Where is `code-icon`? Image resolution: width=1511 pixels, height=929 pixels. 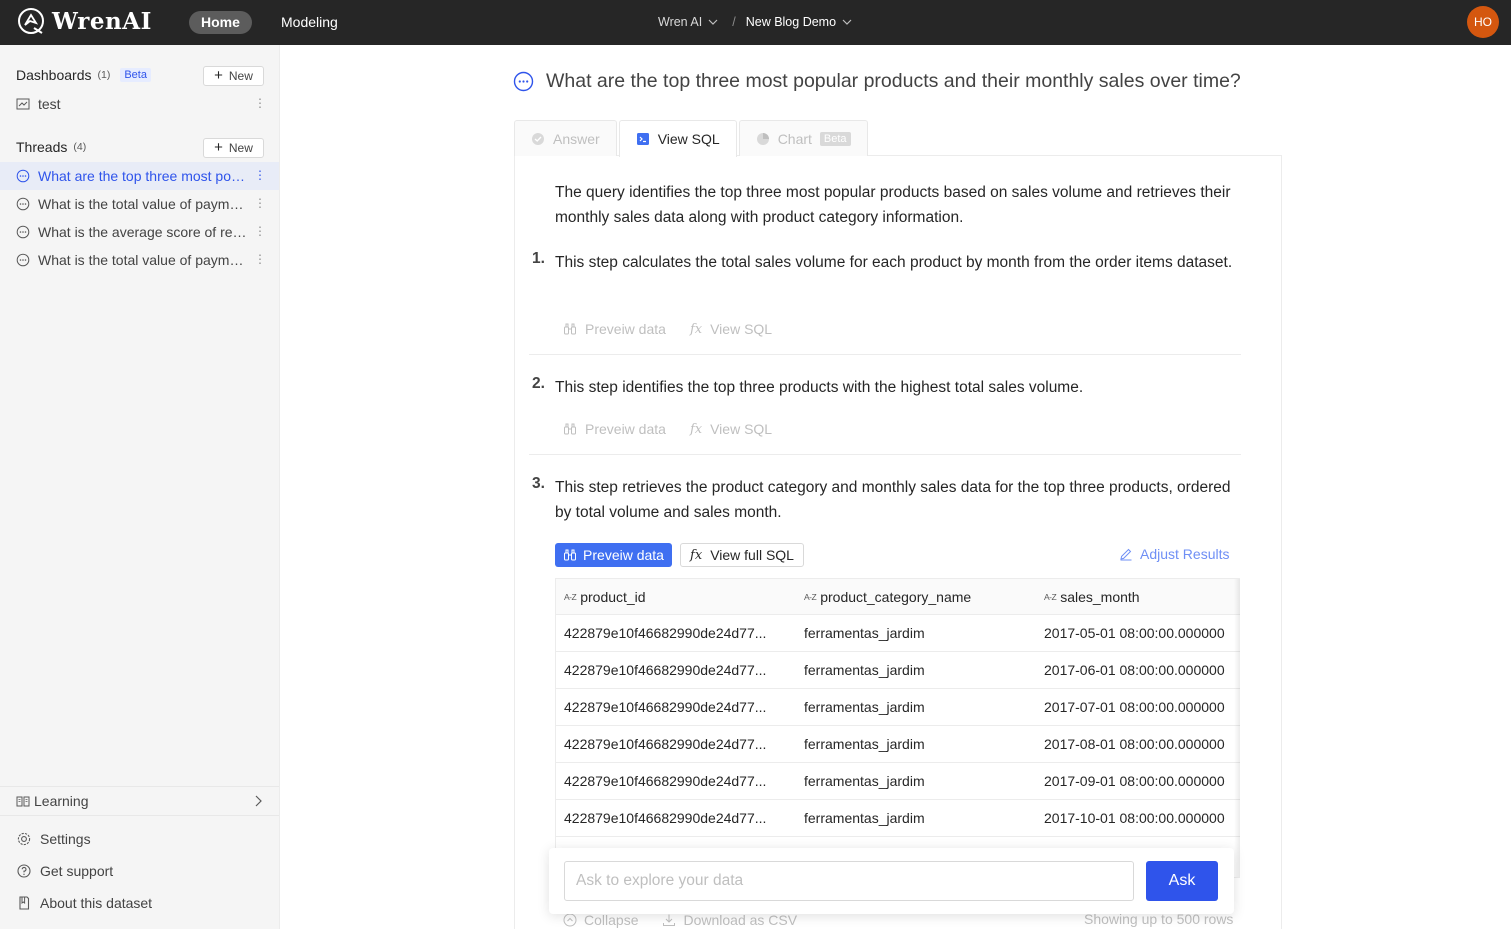
code-icon is located at coordinates (642, 139).